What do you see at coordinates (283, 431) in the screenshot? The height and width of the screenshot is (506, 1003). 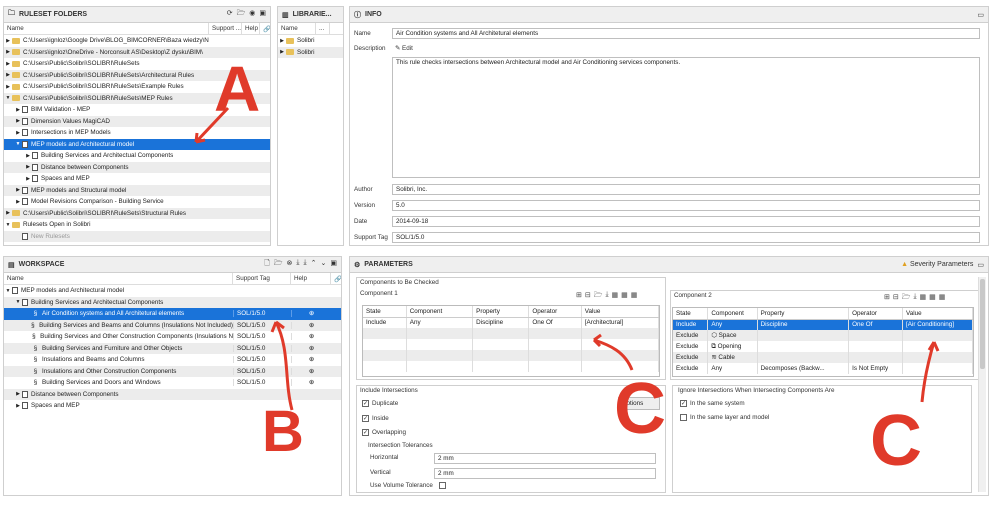 I see `annotation-b: B` at bounding box center [283, 431].